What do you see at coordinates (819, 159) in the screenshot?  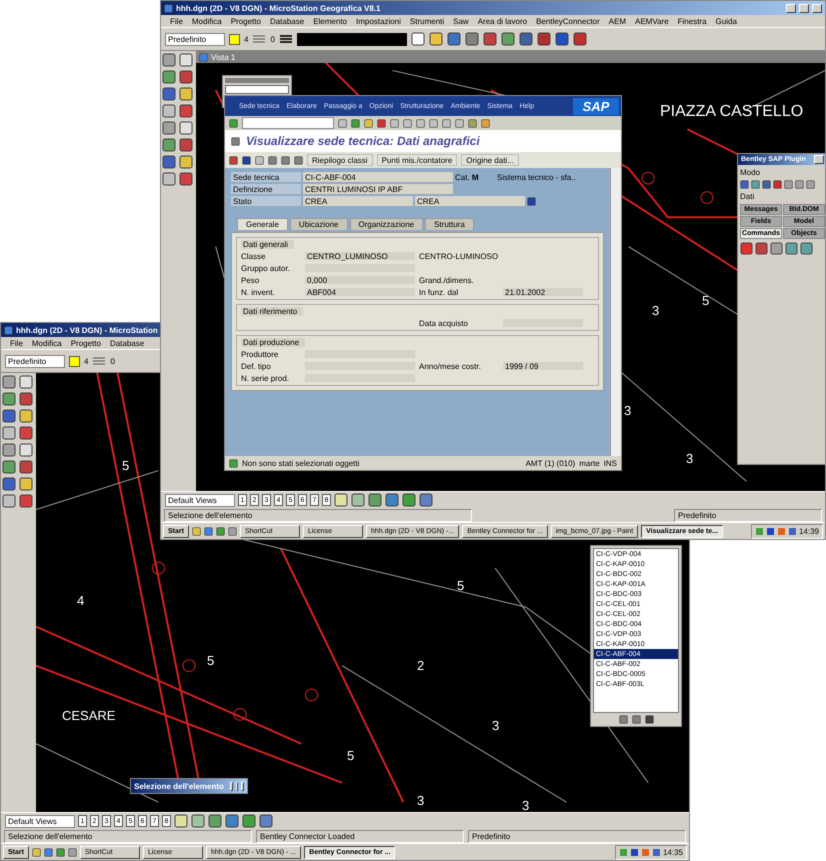 I see `close-button` at bounding box center [819, 159].